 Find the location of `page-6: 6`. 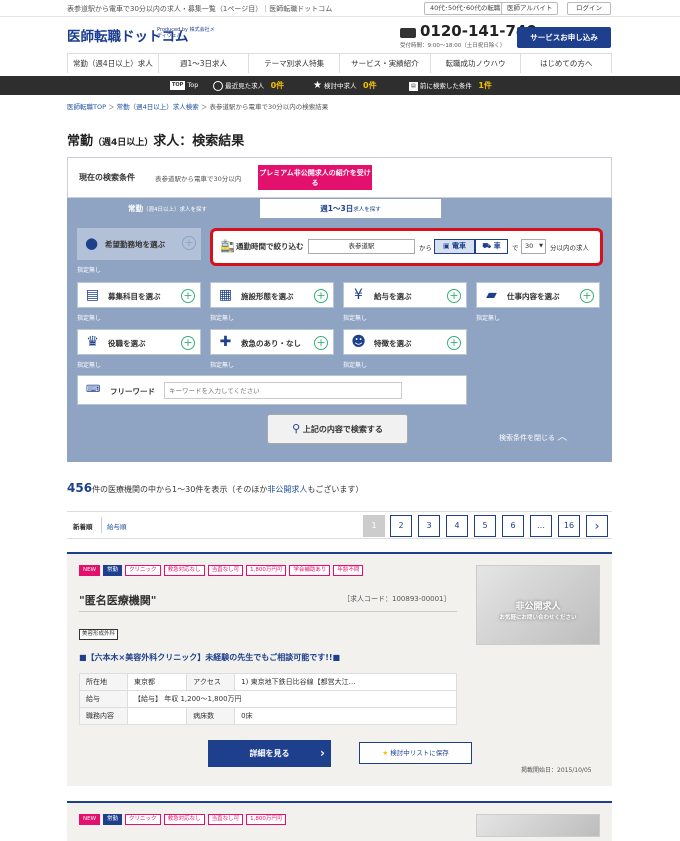

page-6: 6 is located at coordinates (513, 526).